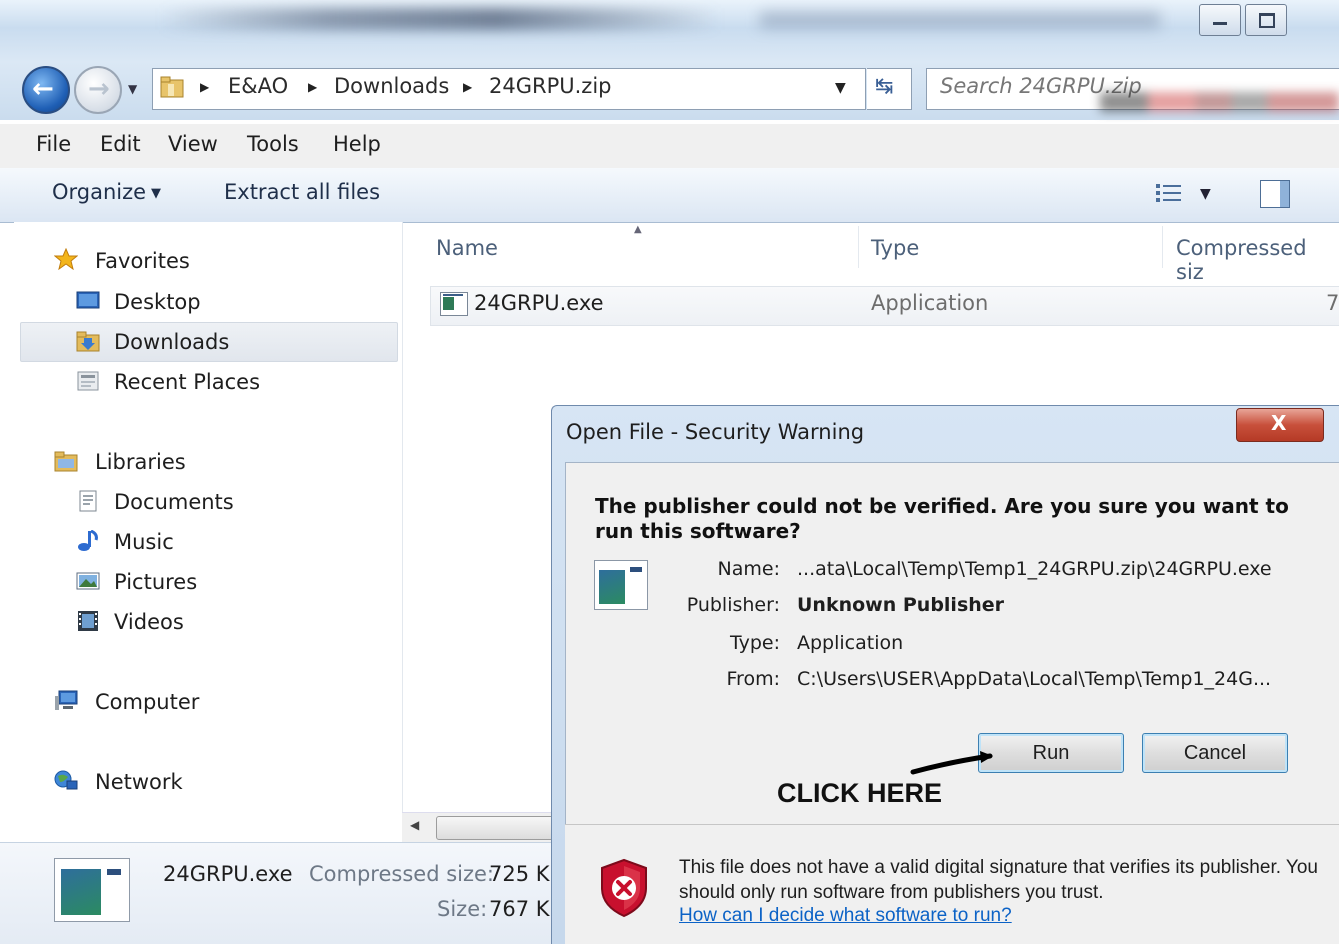 The image size is (1339, 944). I want to click on preview-pane-icon, so click(1275, 194).